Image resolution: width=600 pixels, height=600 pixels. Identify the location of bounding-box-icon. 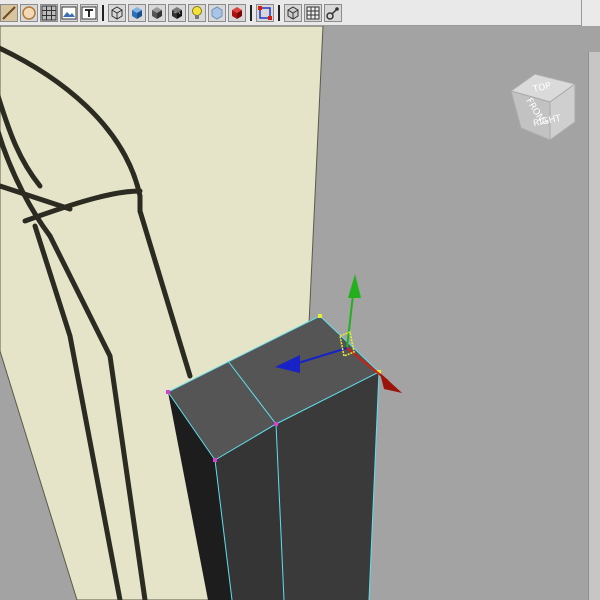
(293, 12).